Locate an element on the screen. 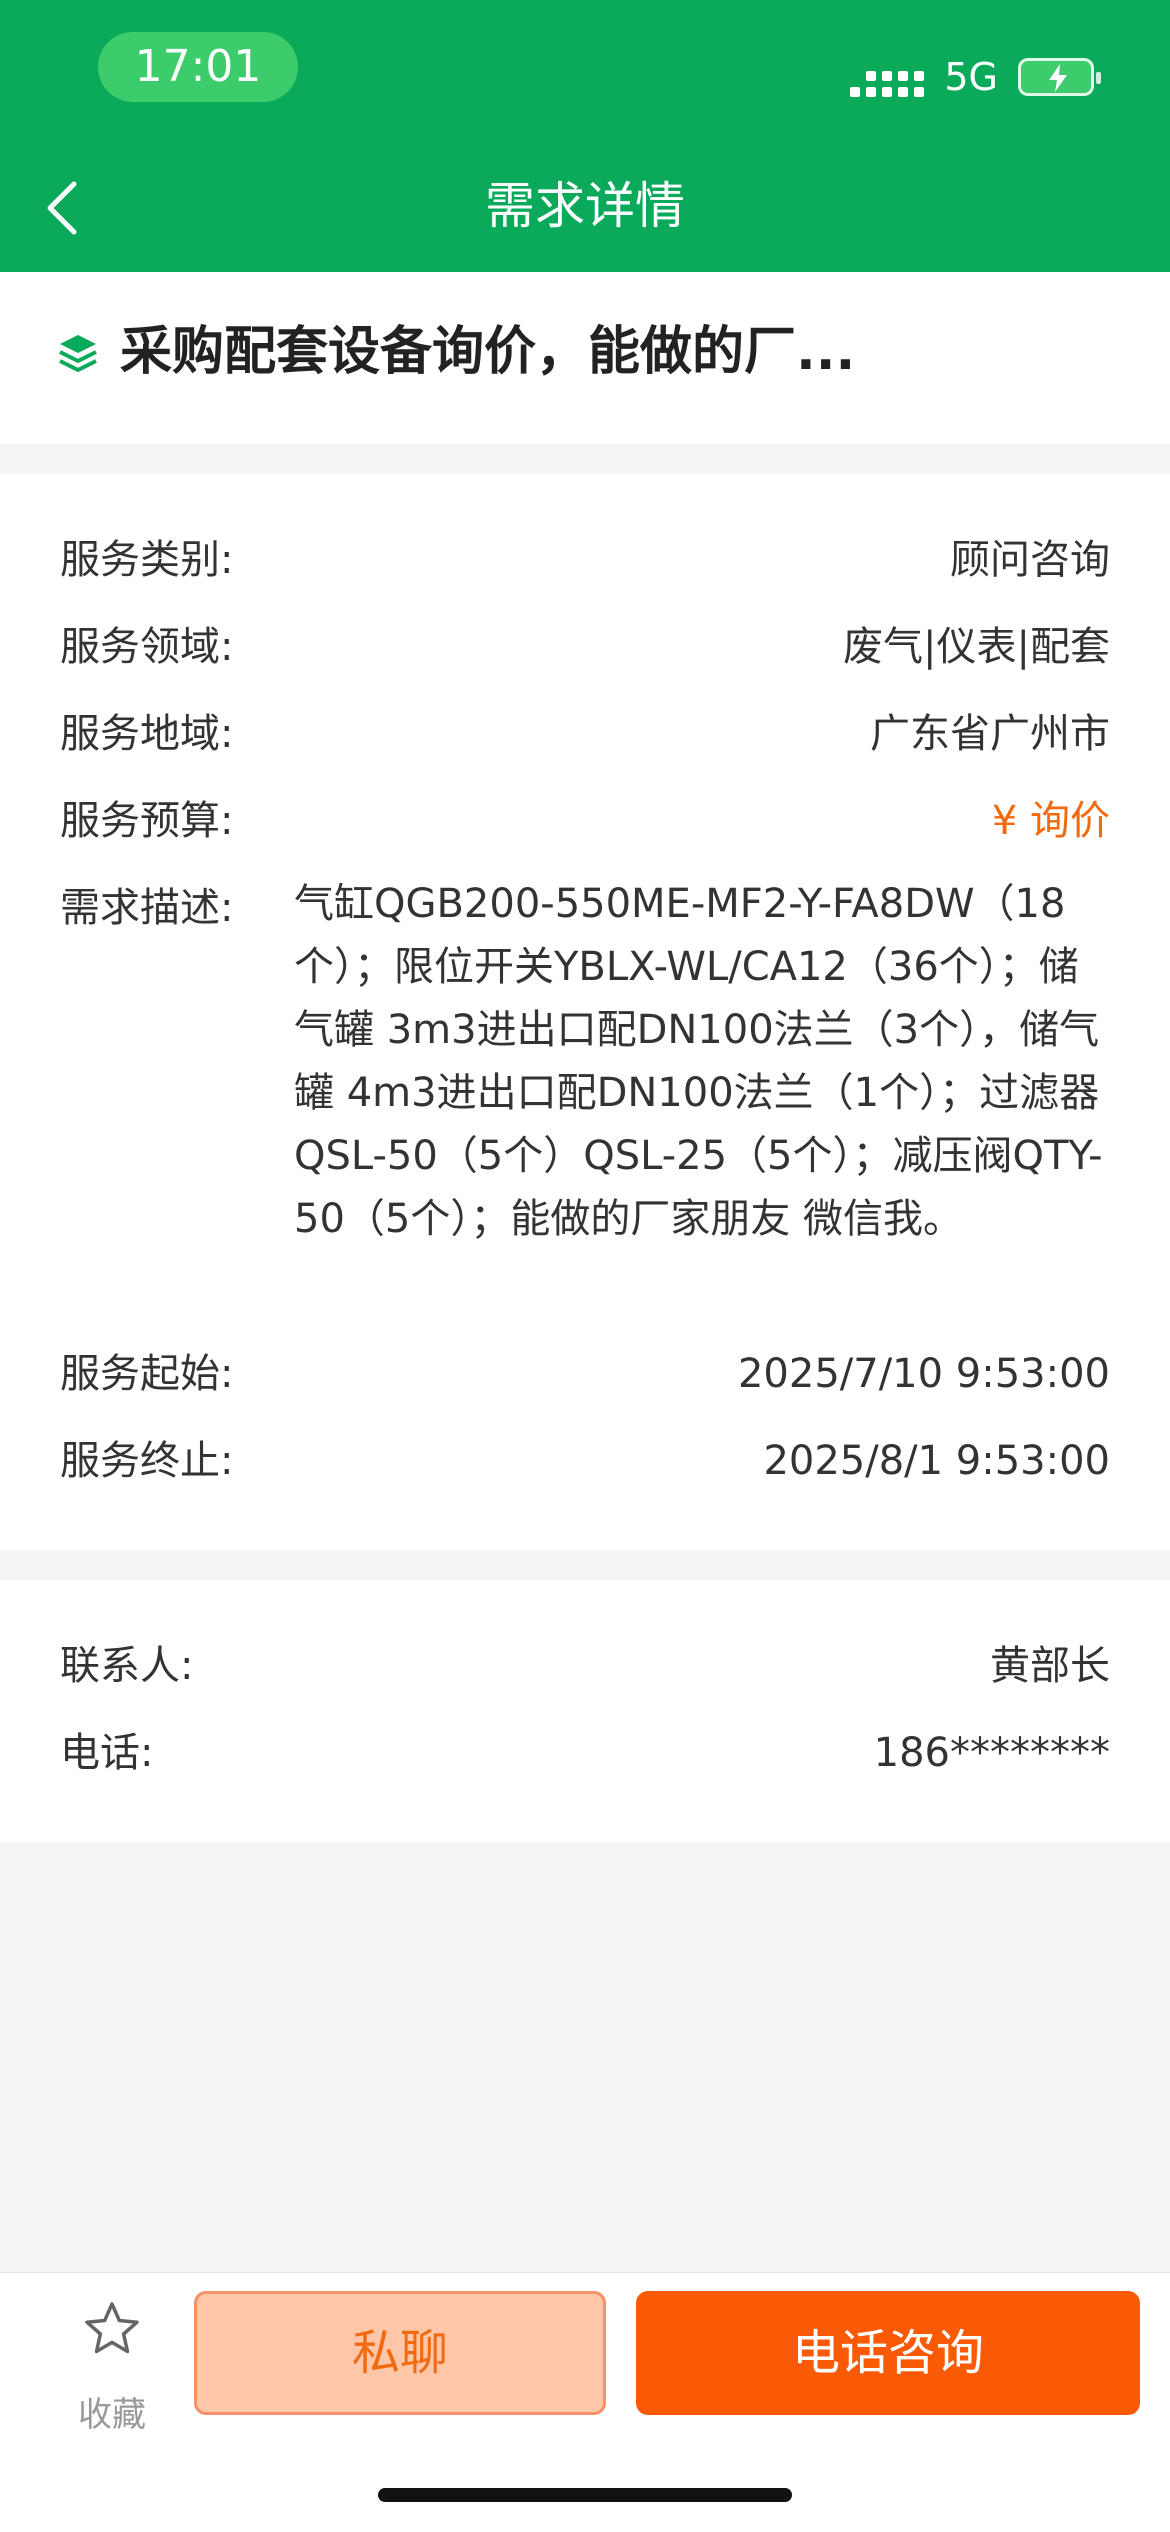 This screenshot has height=2532, width=1170. field-value: 2025/8/1 9:53:00 is located at coordinates (936, 1461).